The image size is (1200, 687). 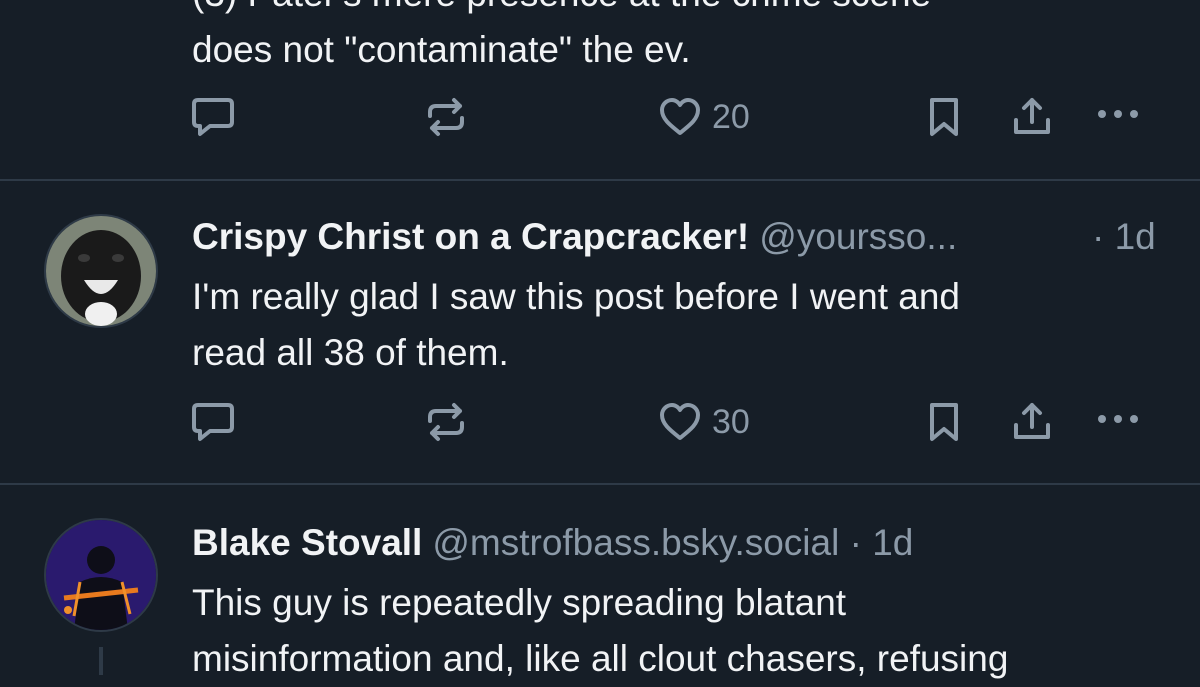 What do you see at coordinates (731, 421) in the screenshot?
I see `like-count: 30` at bounding box center [731, 421].